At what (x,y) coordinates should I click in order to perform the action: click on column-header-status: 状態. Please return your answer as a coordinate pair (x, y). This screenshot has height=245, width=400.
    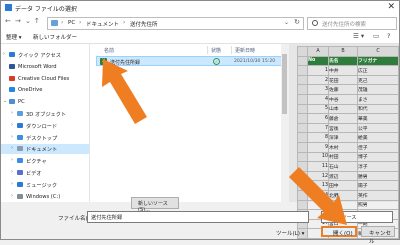
    Looking at the image, I should click on (216, 50).